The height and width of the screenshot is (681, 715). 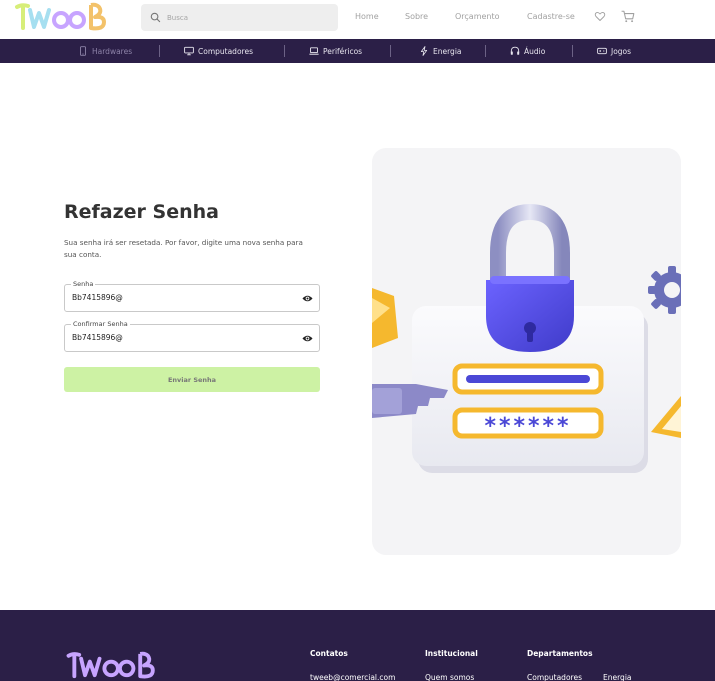 What do you see at coordinates (451, 653) in the screenshot?
I see `footer-institutional-title: Institucional` at bounding box center [451, 653].